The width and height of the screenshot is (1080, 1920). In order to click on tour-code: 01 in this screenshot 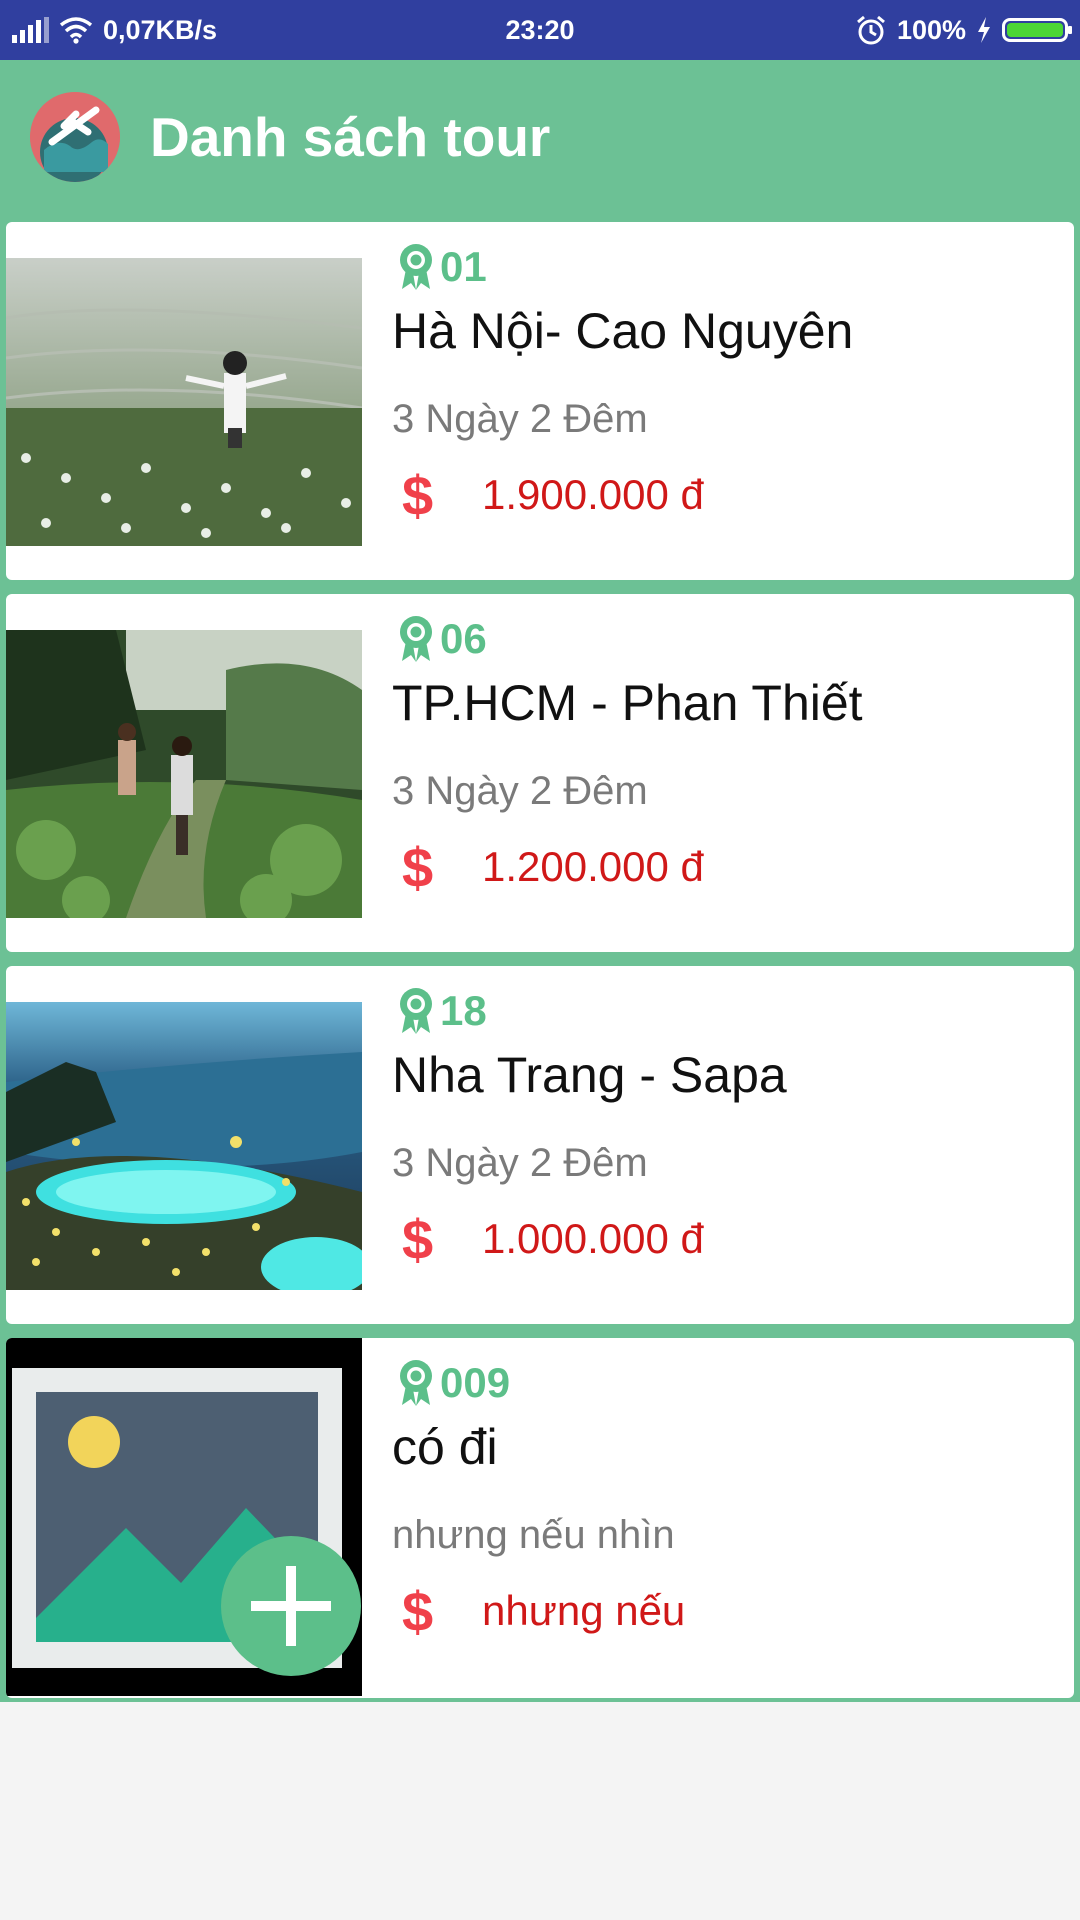, I will do `click(463, 266)`.